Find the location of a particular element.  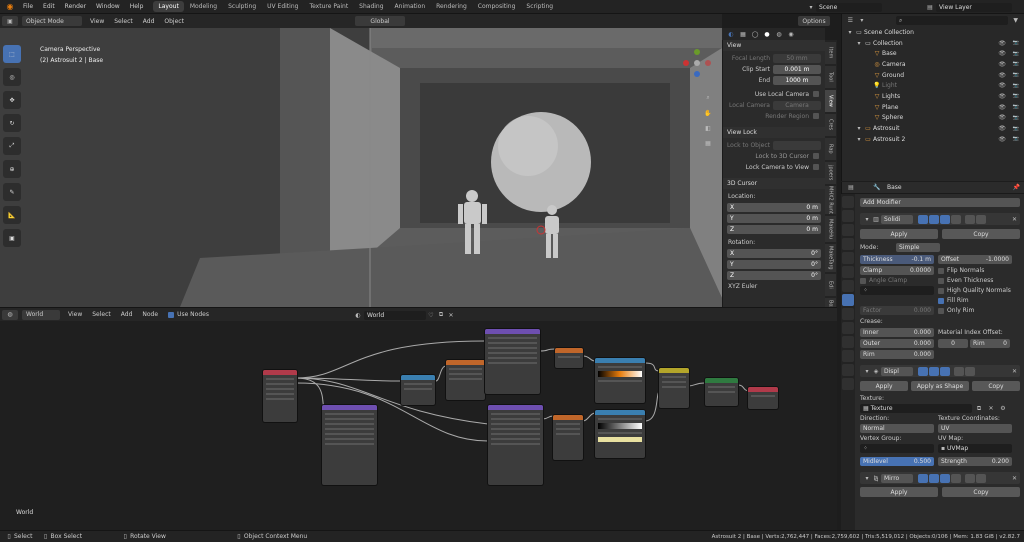

local-camera-field: Camera is located at coordinates (797, 105).